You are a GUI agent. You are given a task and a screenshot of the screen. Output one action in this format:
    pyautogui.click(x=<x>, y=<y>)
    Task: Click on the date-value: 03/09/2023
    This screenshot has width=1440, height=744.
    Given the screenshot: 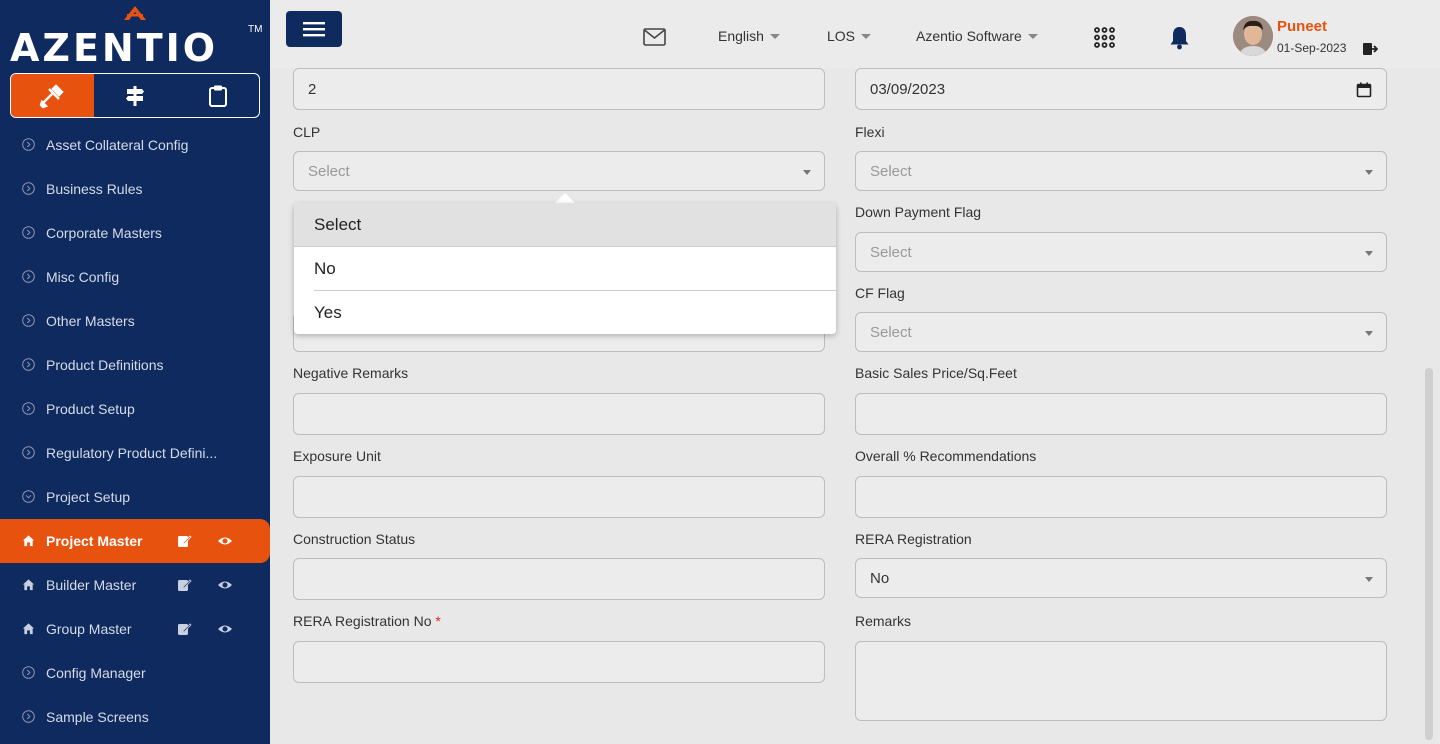 What is the action you would take?
    pyautogui.click(x=908, y=89)
    